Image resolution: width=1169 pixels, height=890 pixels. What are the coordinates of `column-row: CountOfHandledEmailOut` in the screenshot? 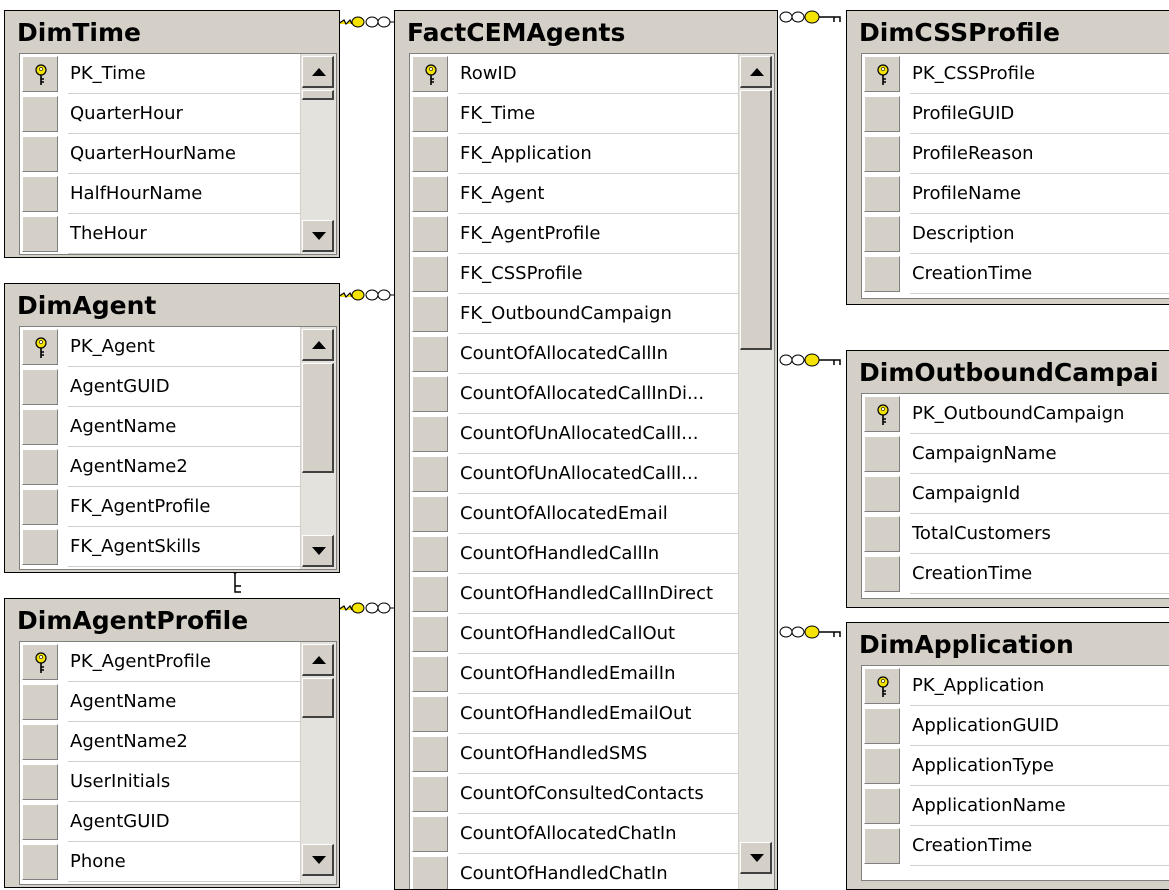 It's located at (592, 714).